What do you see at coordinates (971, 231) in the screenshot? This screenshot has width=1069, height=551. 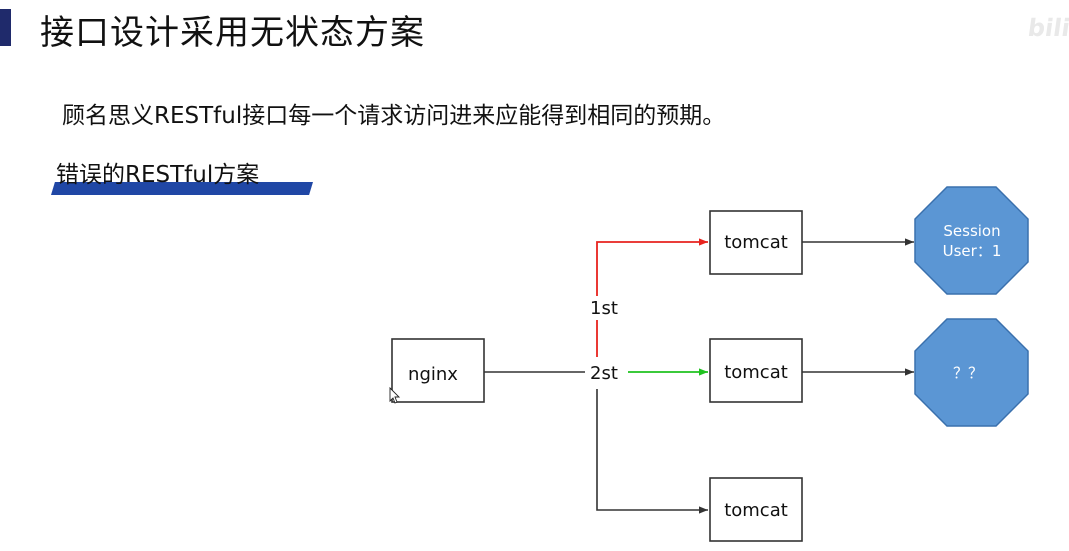 I see `session-1-title: Session` at bounding box center [971, 231].